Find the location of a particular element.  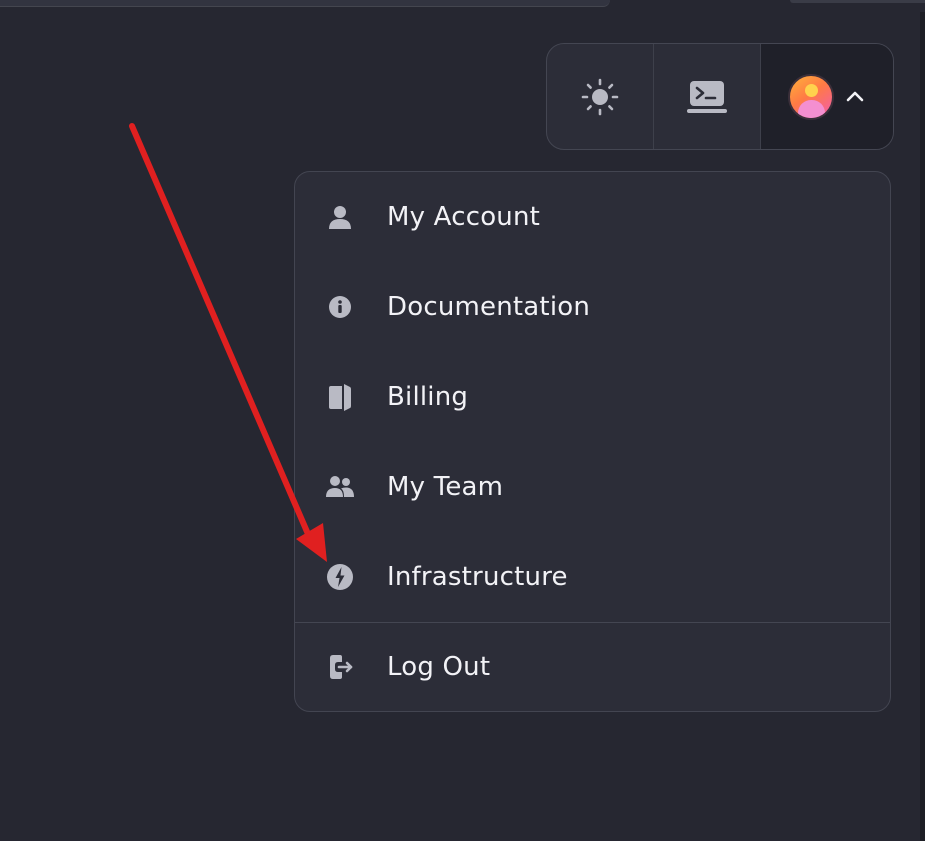

chevron-up-icon is located at coordinates (855, 96).